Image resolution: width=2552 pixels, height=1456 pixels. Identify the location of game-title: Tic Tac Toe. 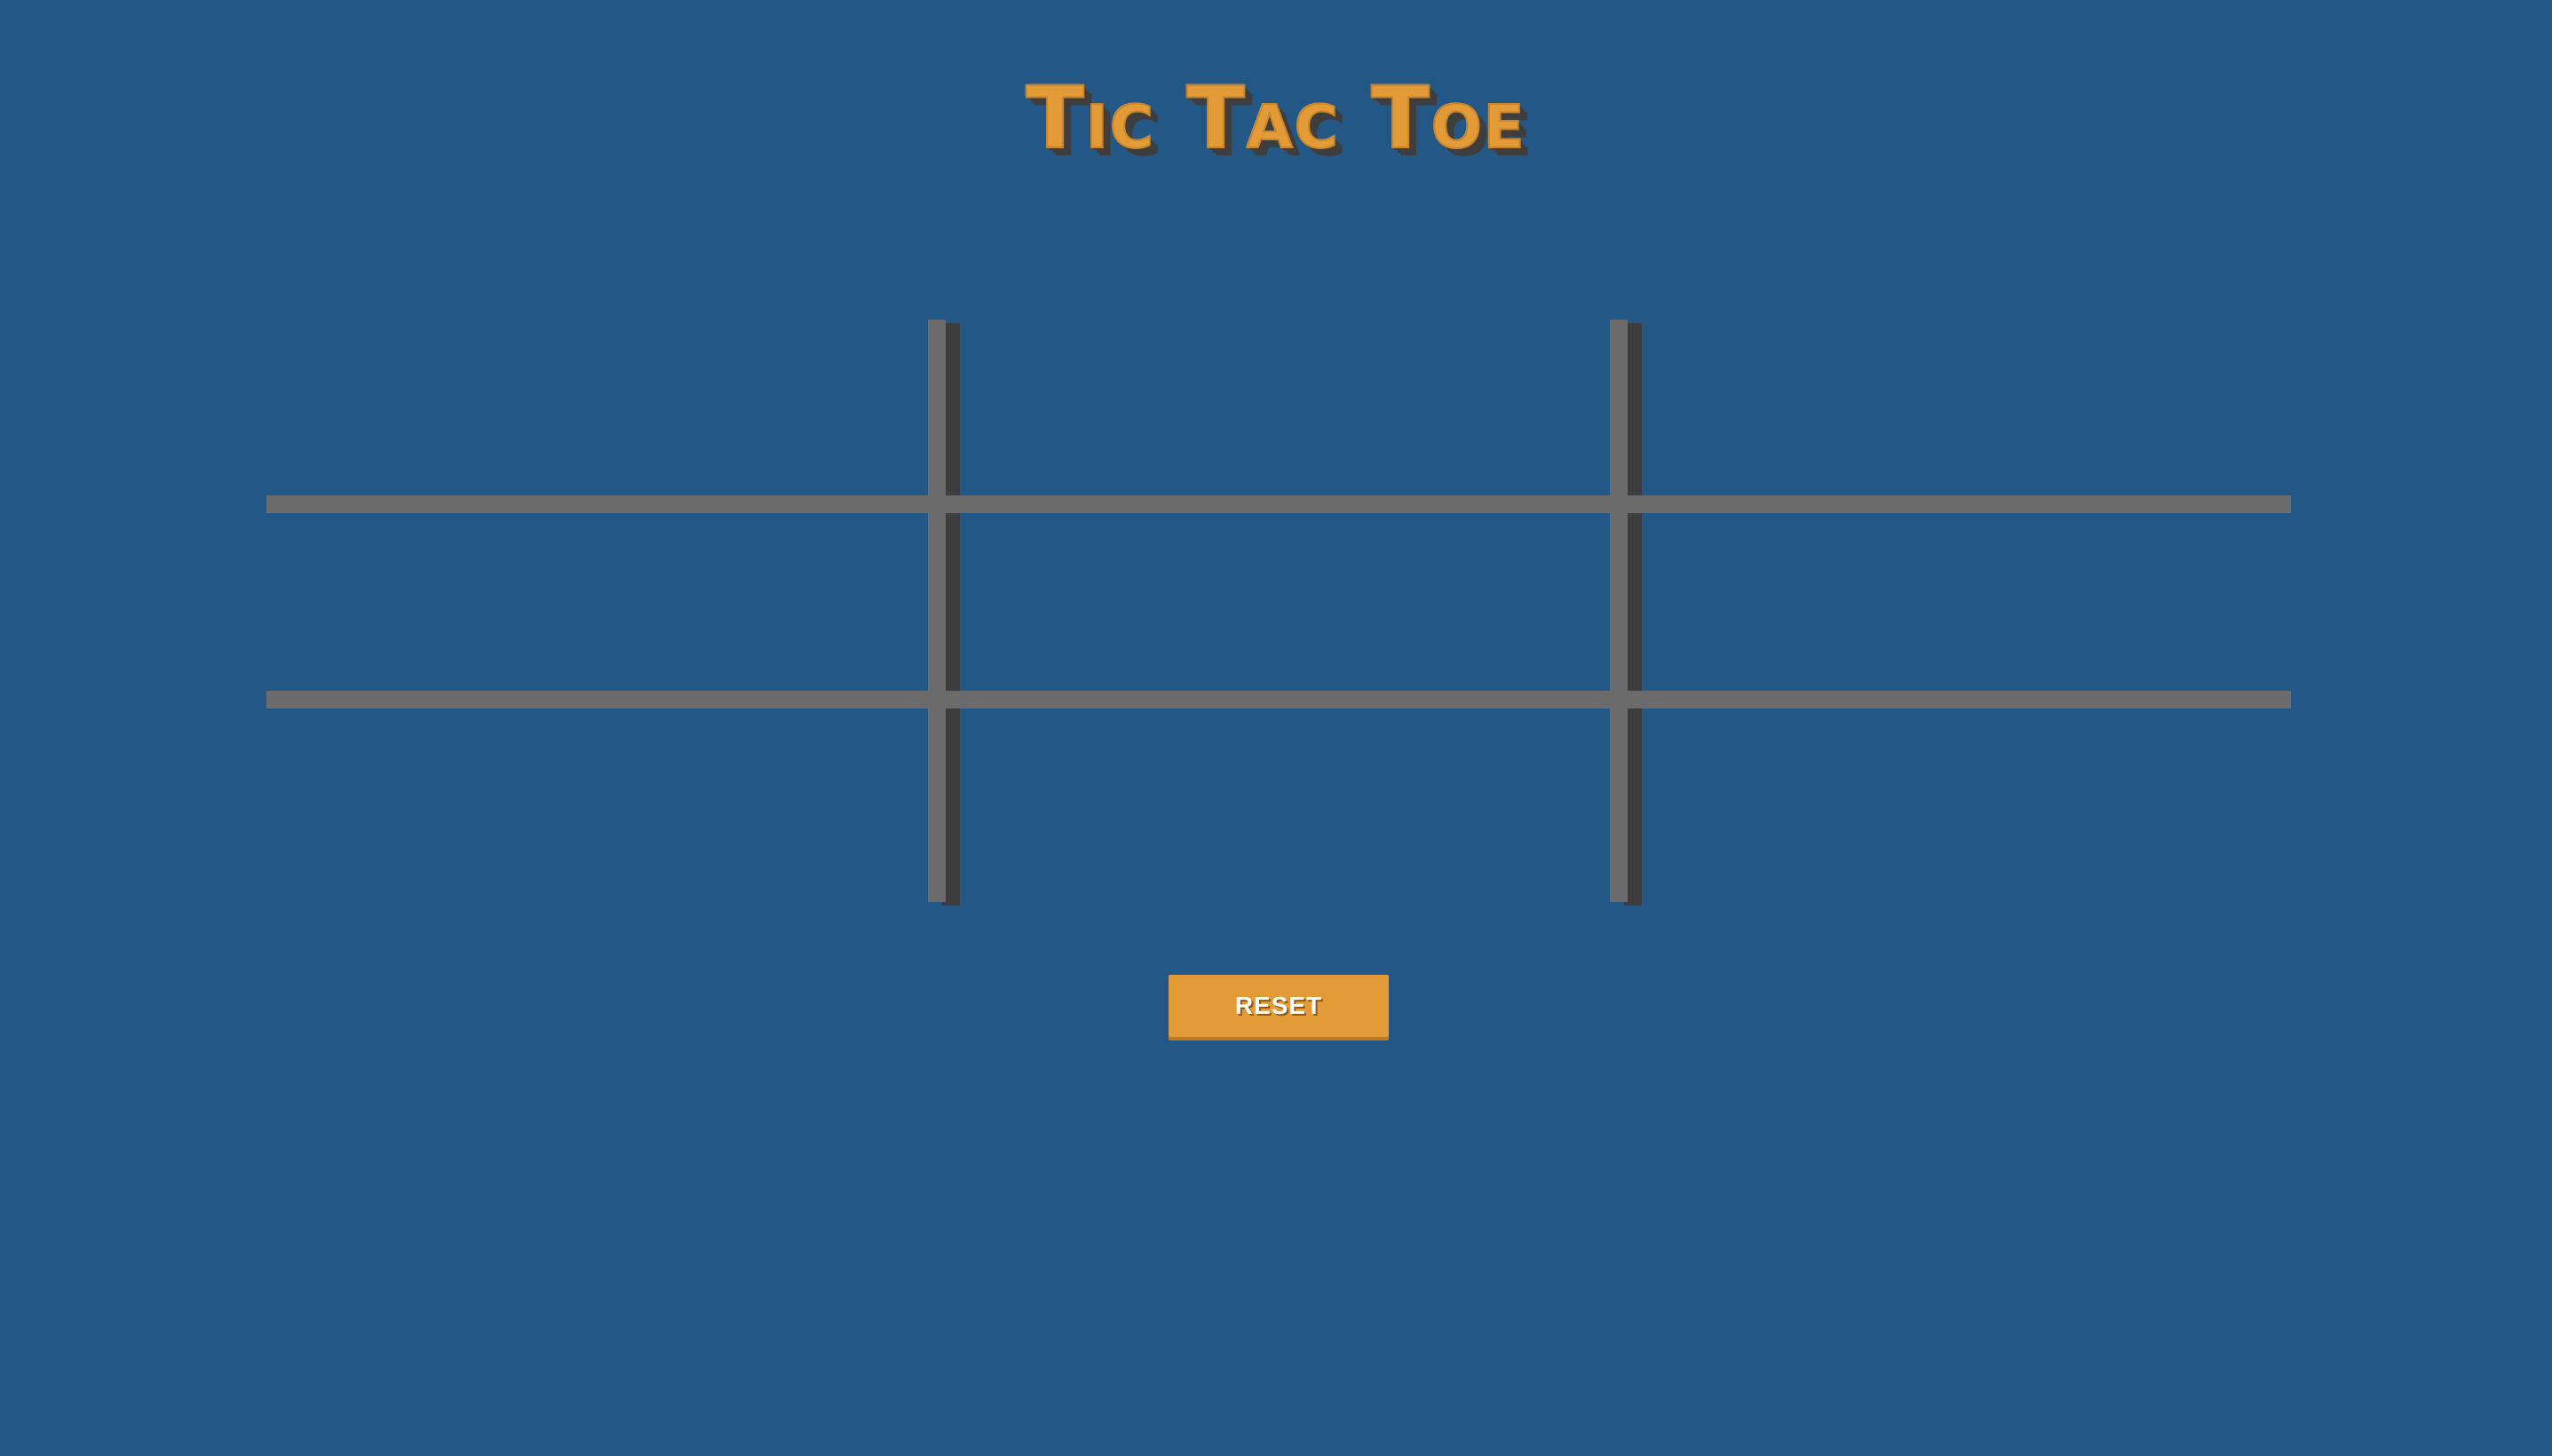
(1275, 118).